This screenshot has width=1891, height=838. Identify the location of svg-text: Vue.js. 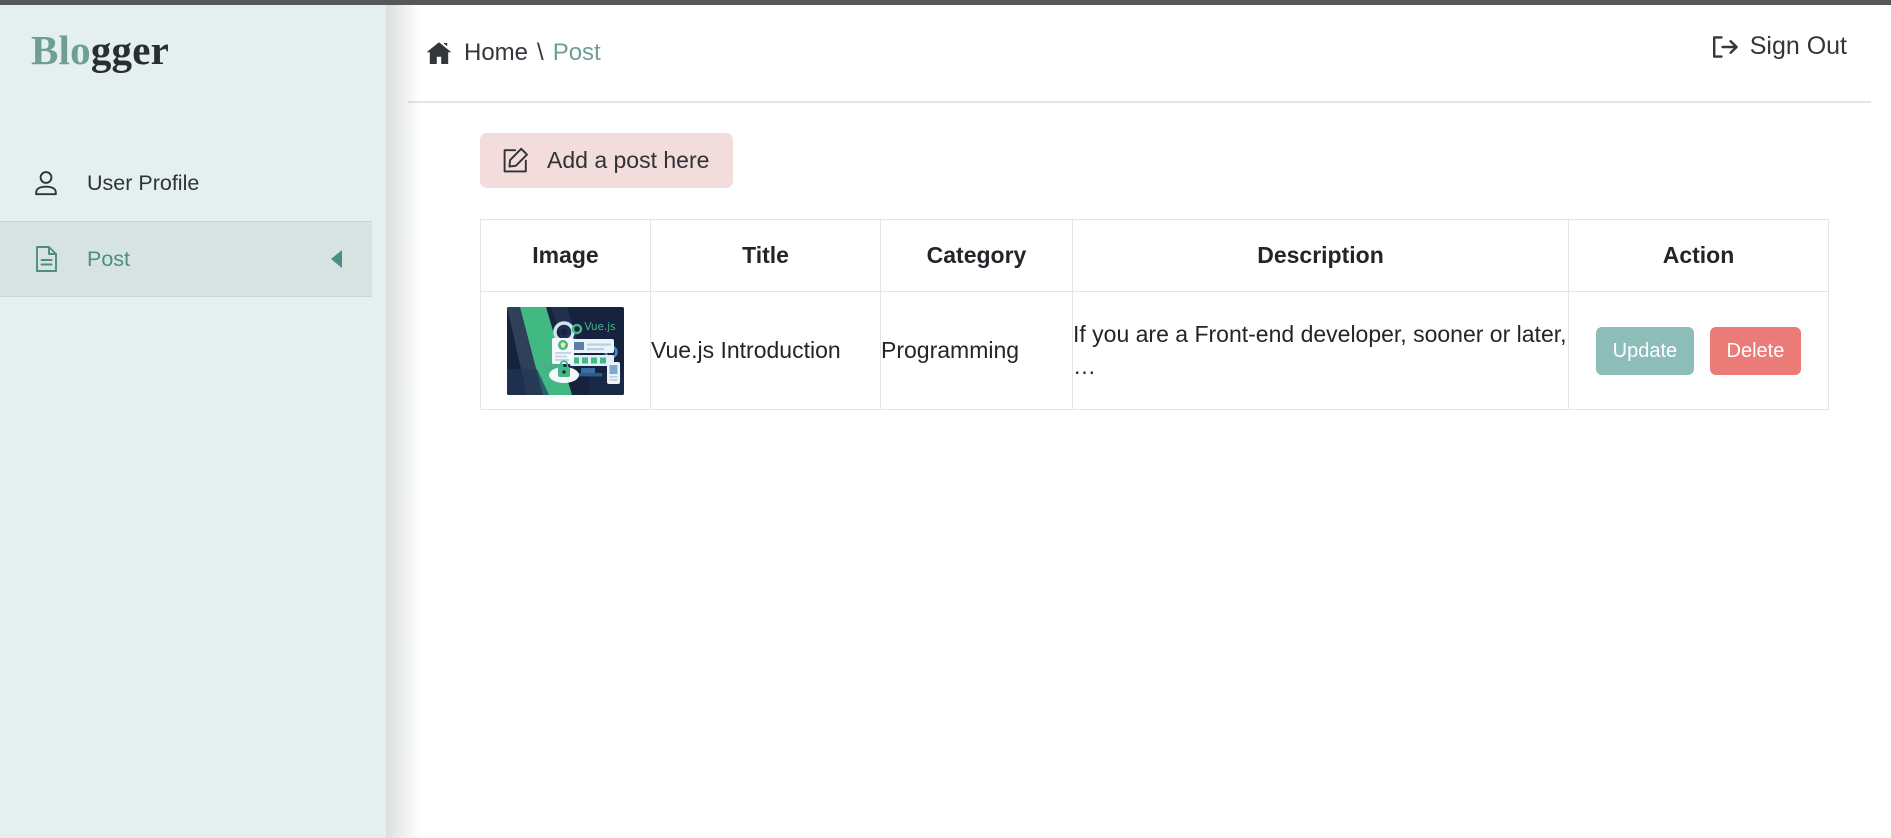
(599, 327).